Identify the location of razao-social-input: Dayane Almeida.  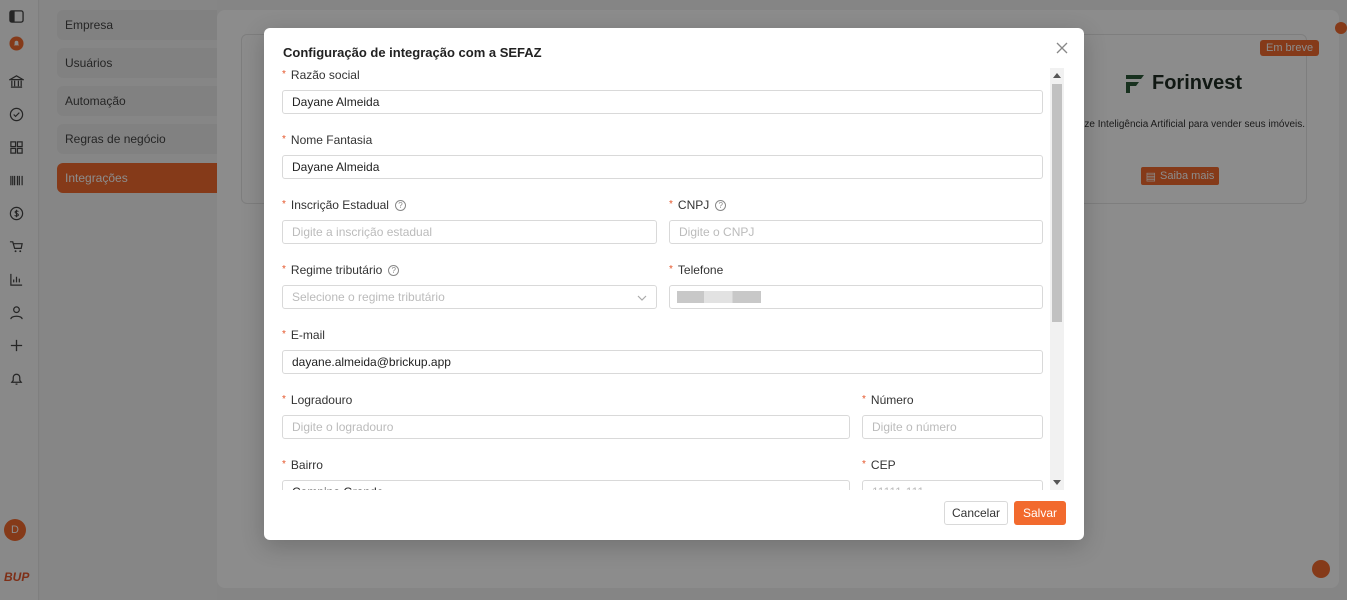
(662, 102).